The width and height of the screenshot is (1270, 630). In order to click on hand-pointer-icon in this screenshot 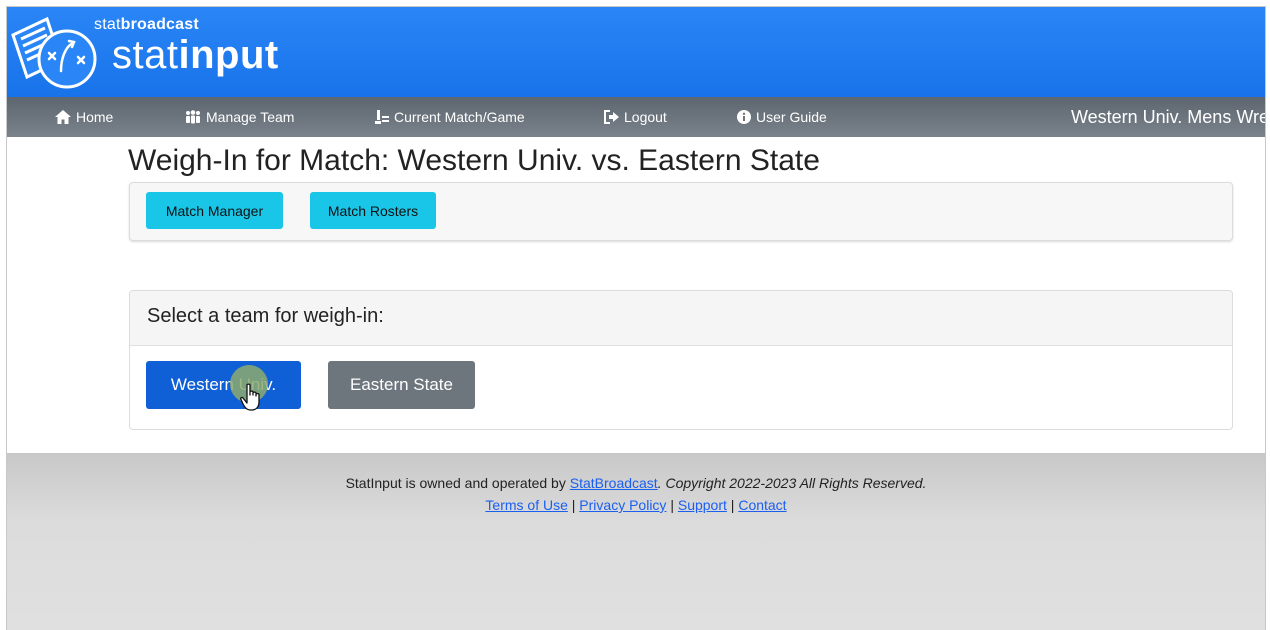, I will do `click(250, 397)`.